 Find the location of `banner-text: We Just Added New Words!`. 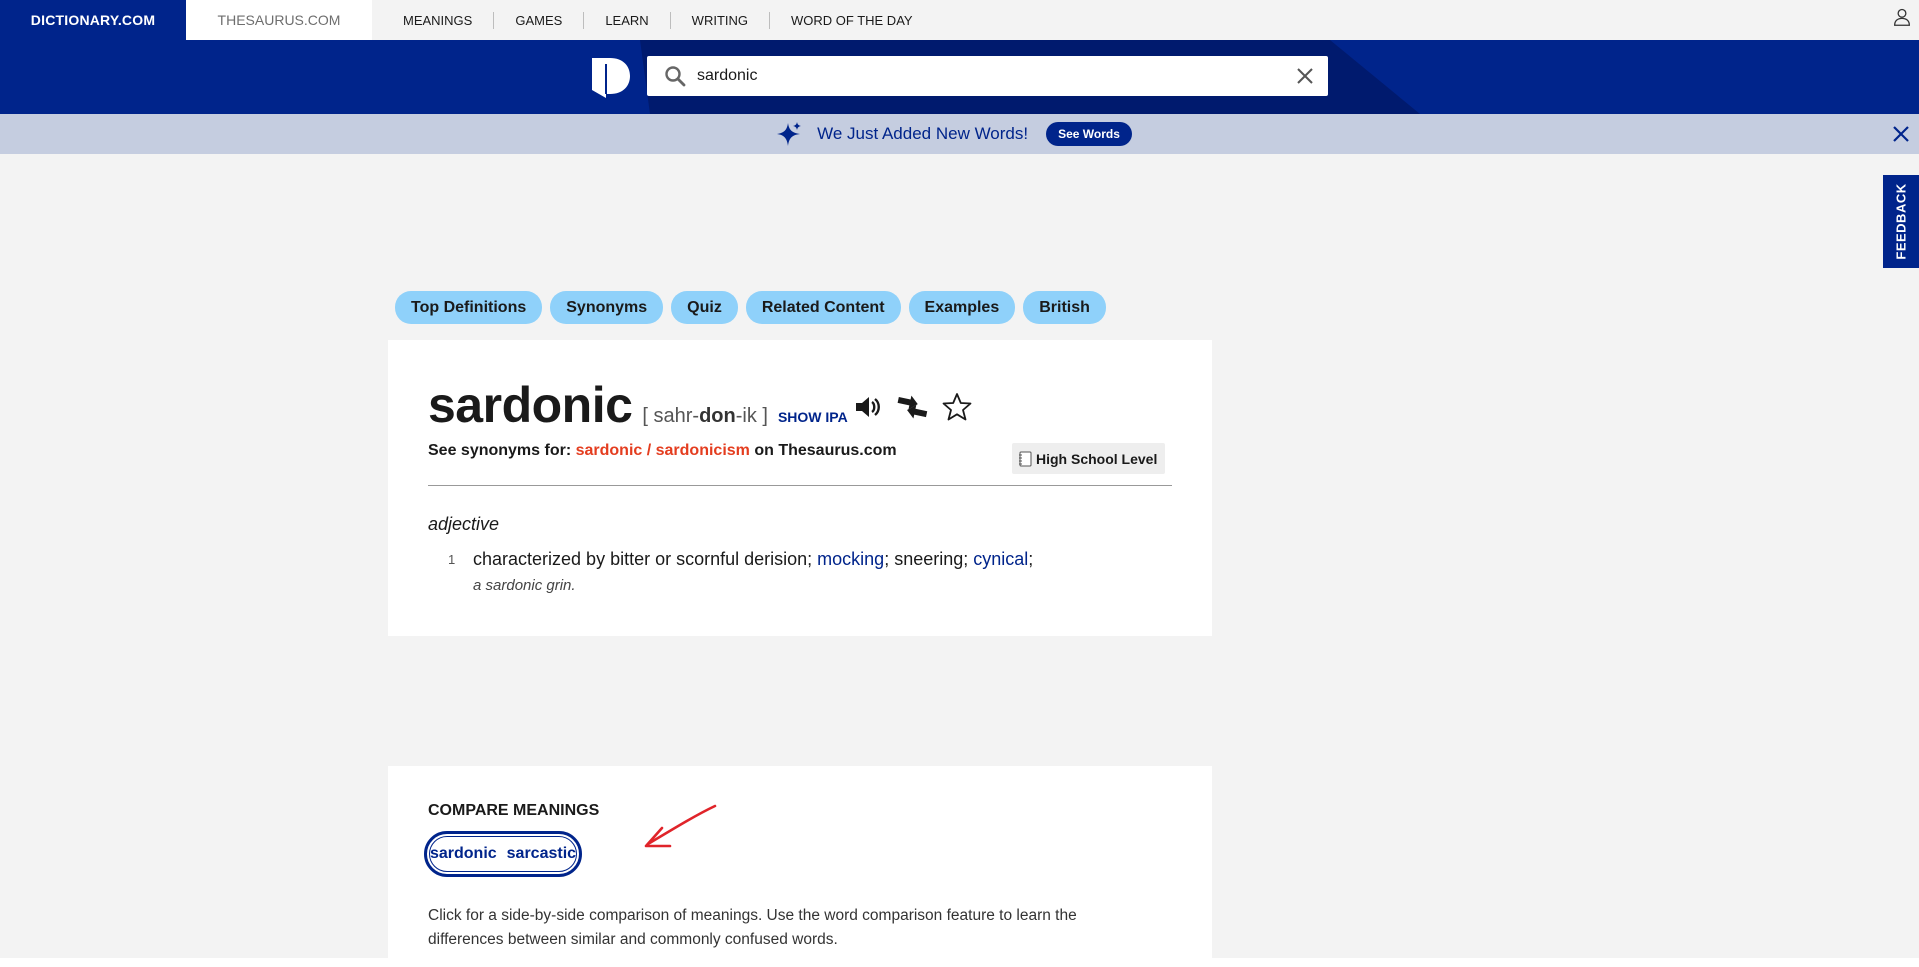

banner-text: We Just Added New Words! is located at coordinates (923, 133).